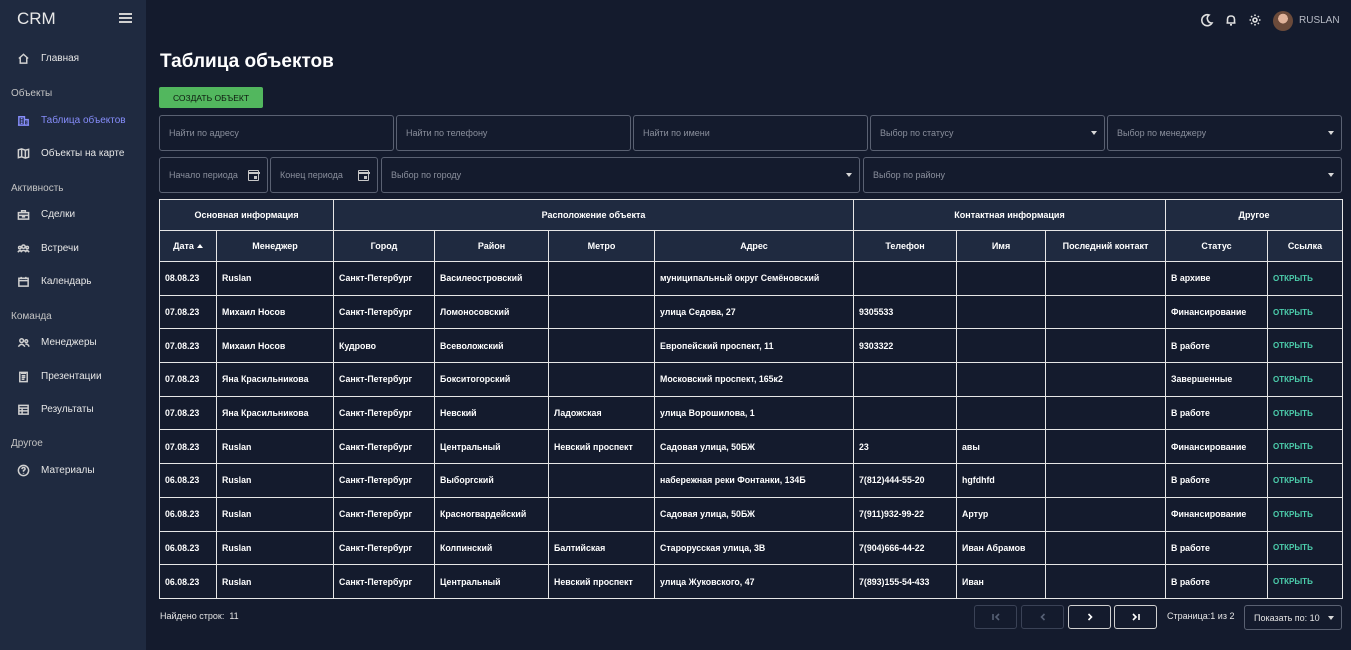  Describe the element at coordinates (1217, 246) in the screenshot. I see `column-header-status: Статус` at that location.